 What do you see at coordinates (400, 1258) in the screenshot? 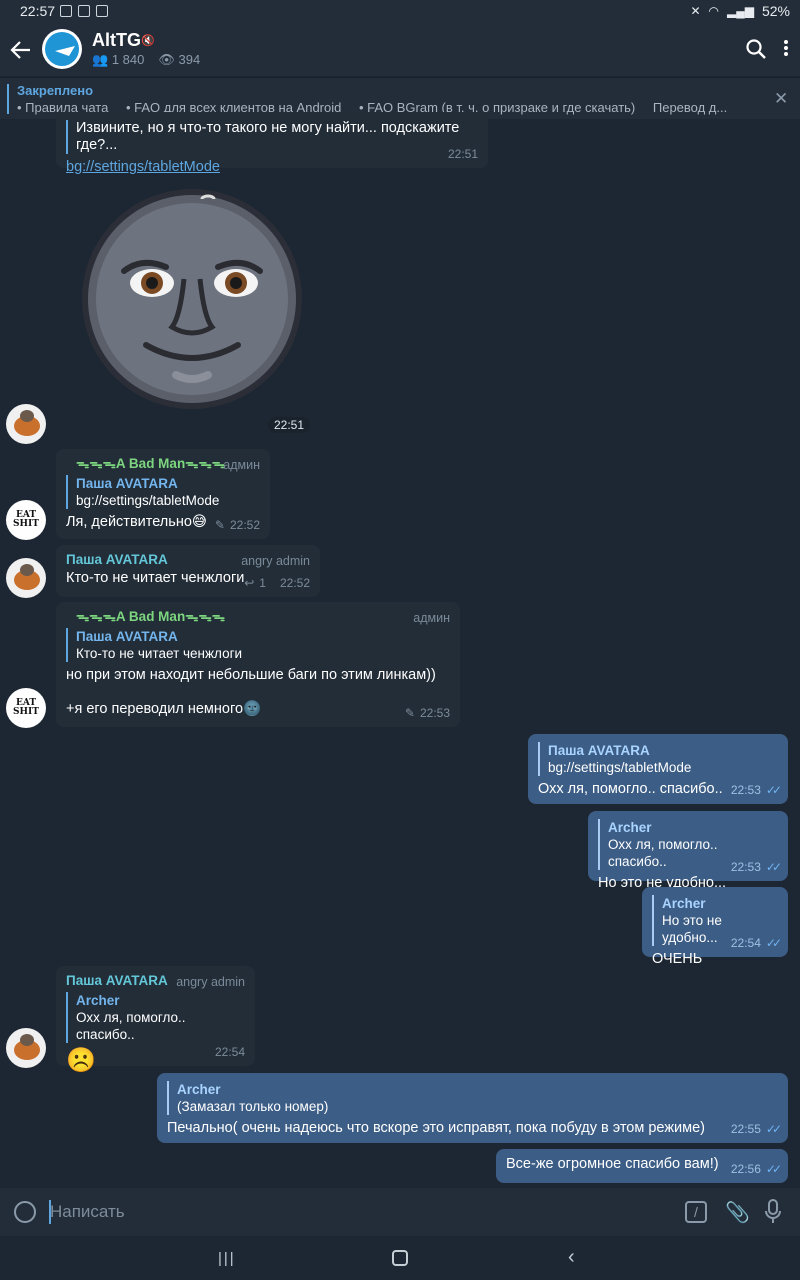
I see `home-icon` at bounding box center [400, 1258].